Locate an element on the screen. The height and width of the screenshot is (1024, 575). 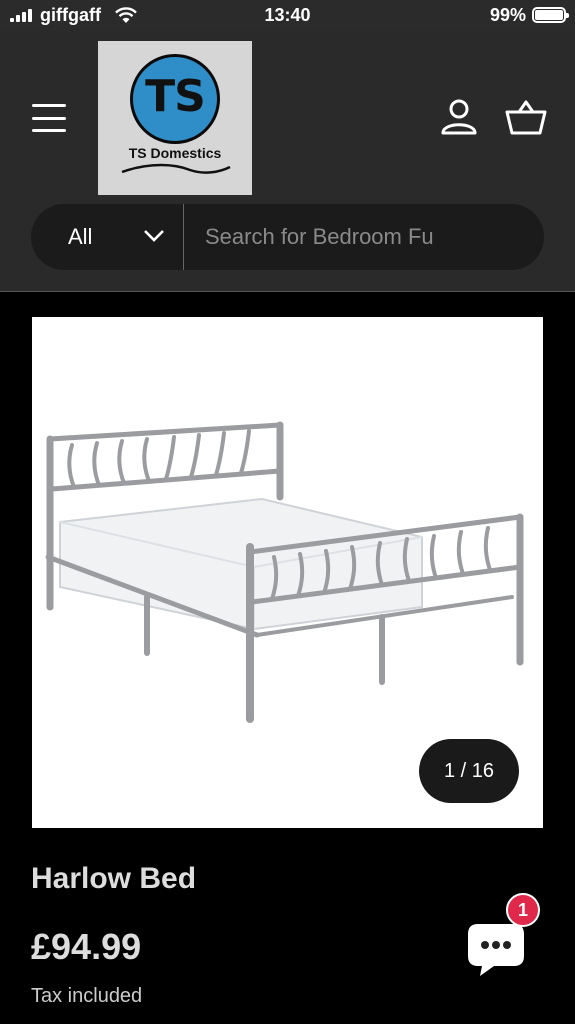
image-counter: 1 / 16 is located at coordinates (469, 771).